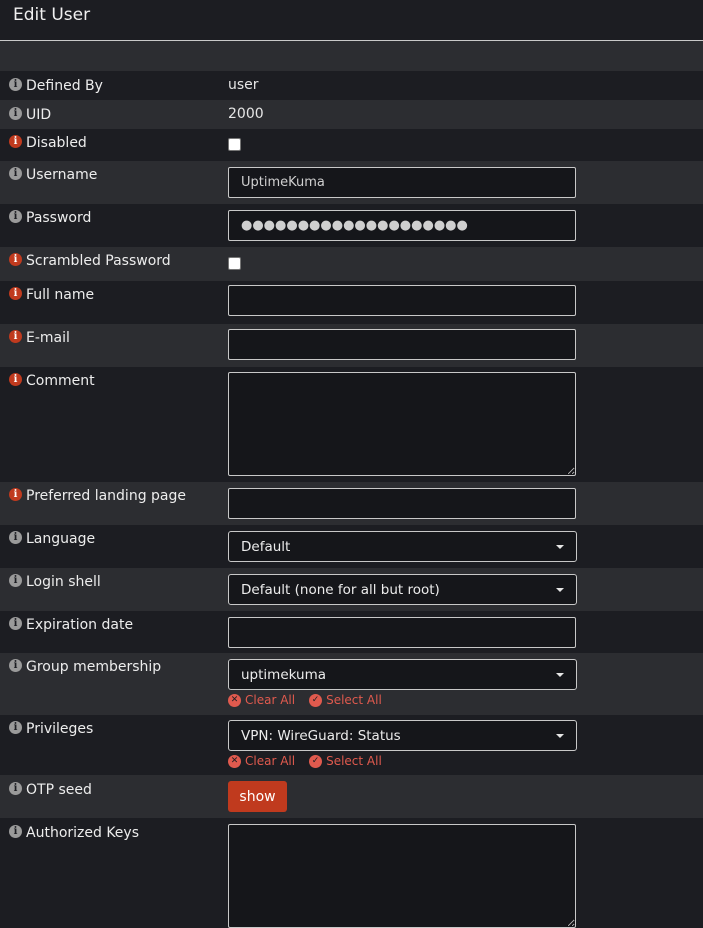 This screenshot has height=928, width=703. I want to click on header-spacer, so click(351, 56).